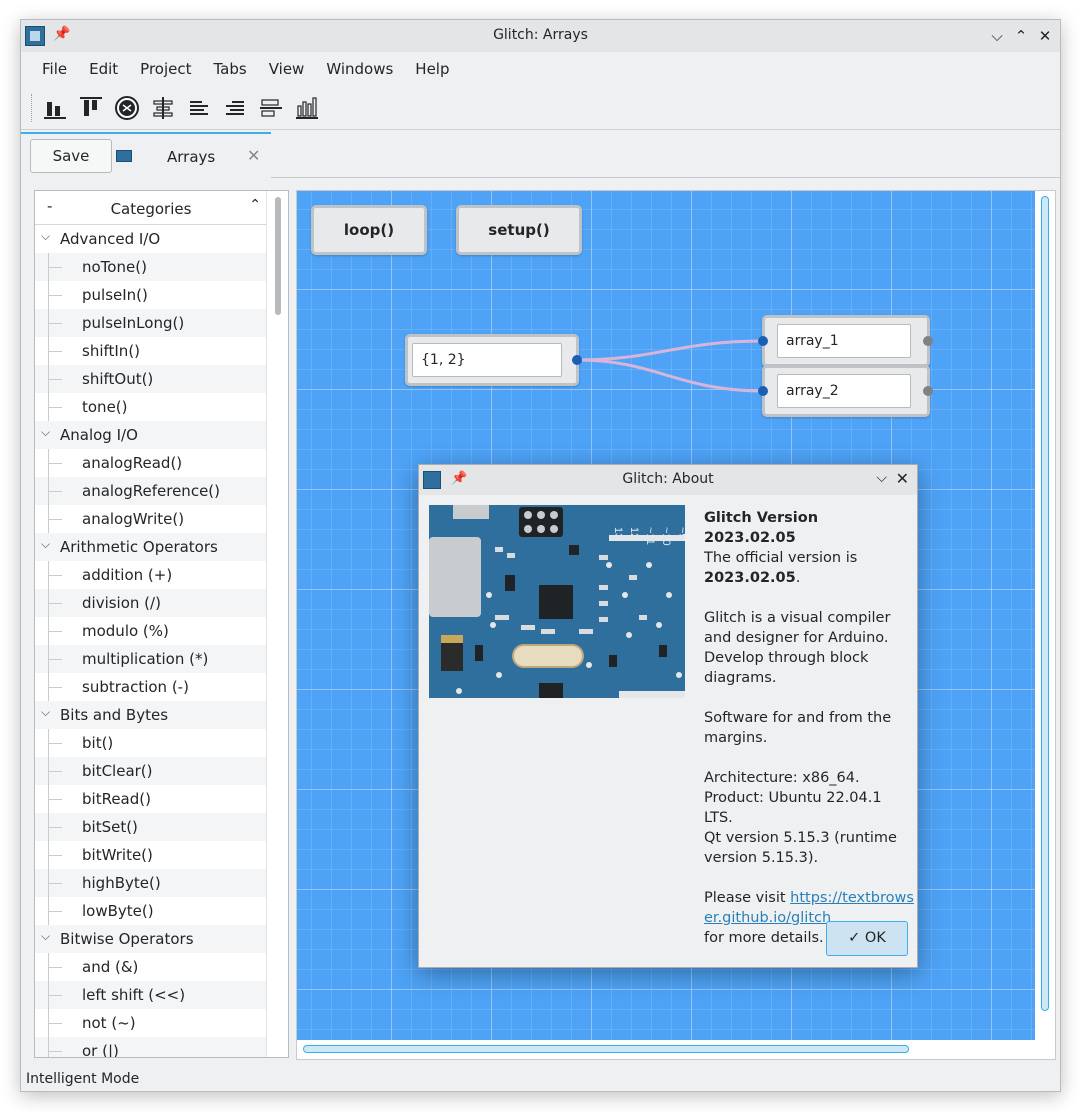 This screenshot has width=1080, height=1112. What do you see at coordinates (763, 341) in the screenshot?
I see `array-1-input-port` at bounding box center [763, 341].